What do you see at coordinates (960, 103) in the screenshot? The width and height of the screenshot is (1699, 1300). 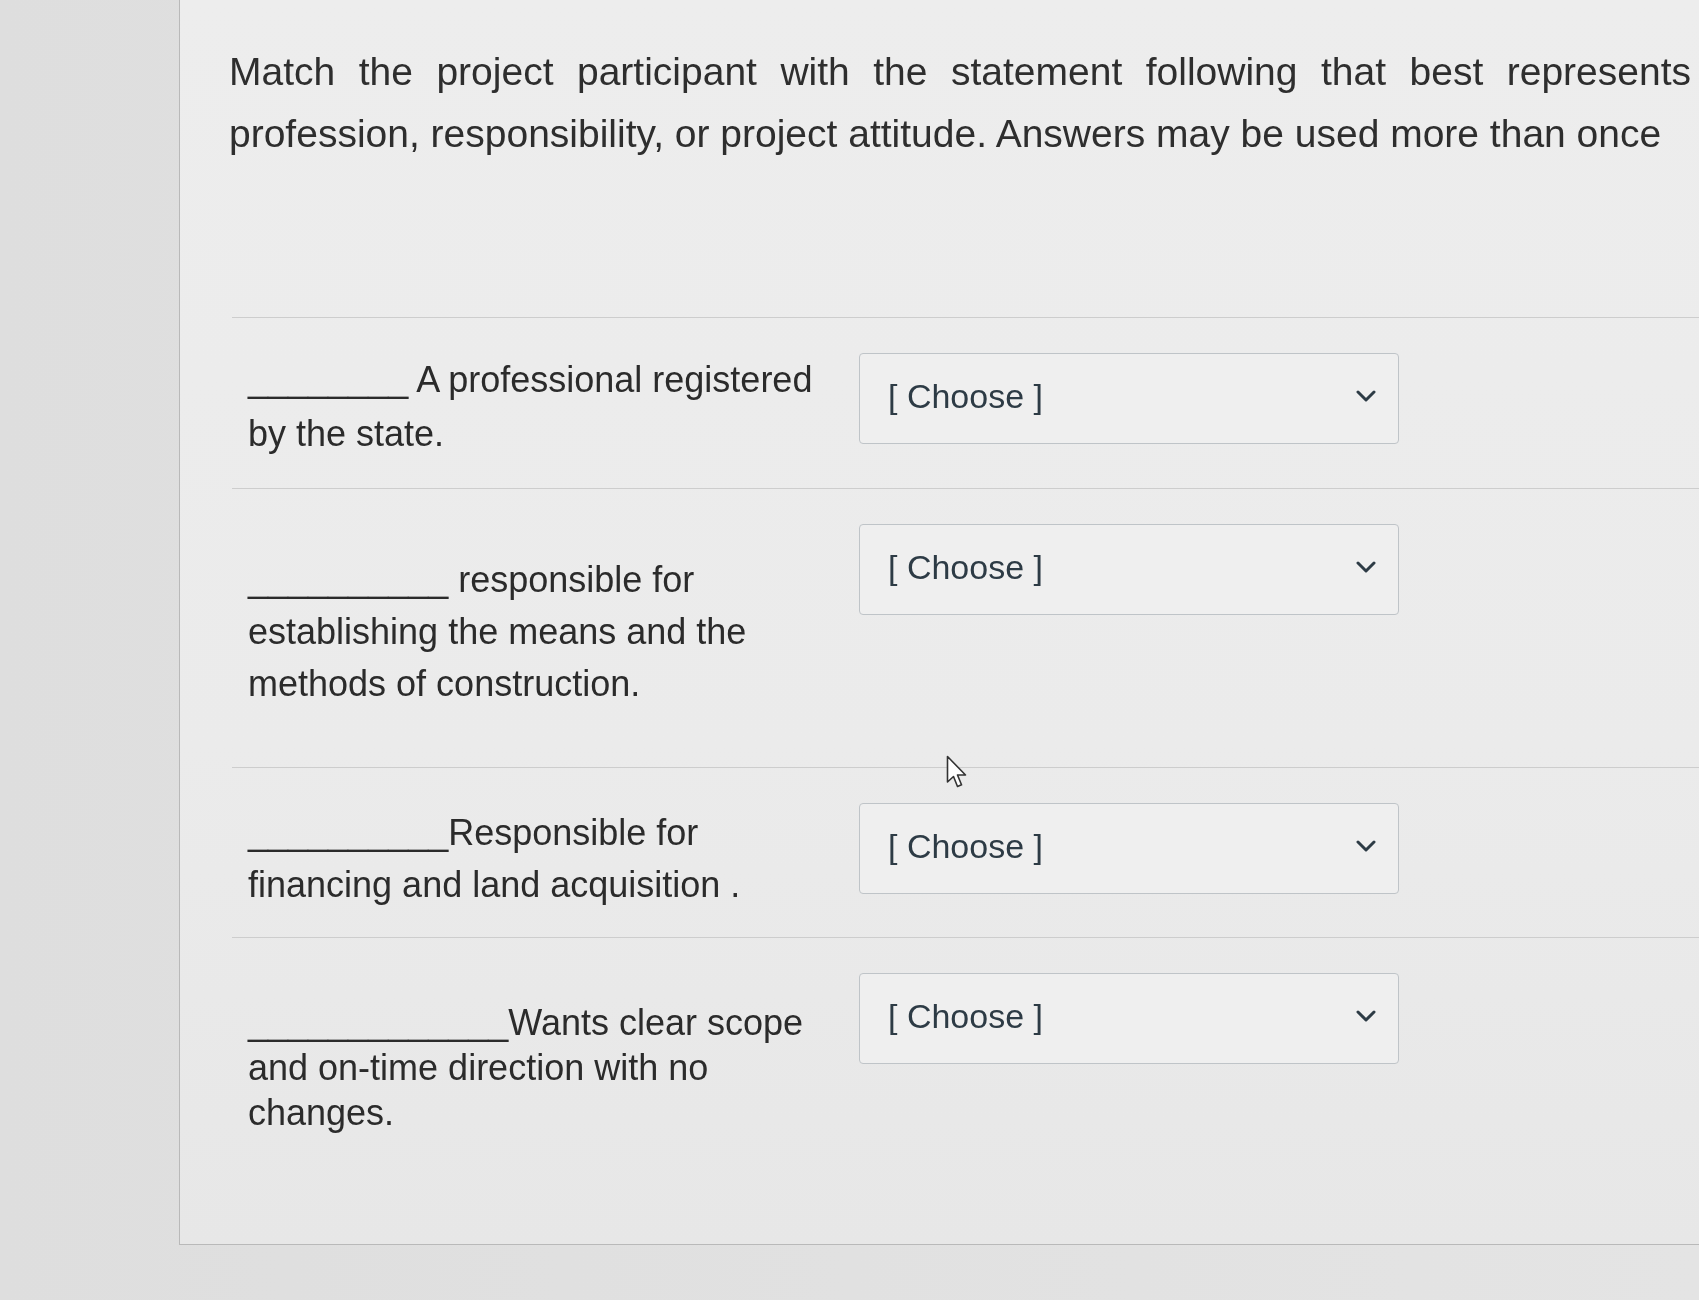 I see `question-text: Match the project participant with the statement following that best represents profession, responsibility, or project attitude. Answers may be used more than once` at bounding box center [960, 103].